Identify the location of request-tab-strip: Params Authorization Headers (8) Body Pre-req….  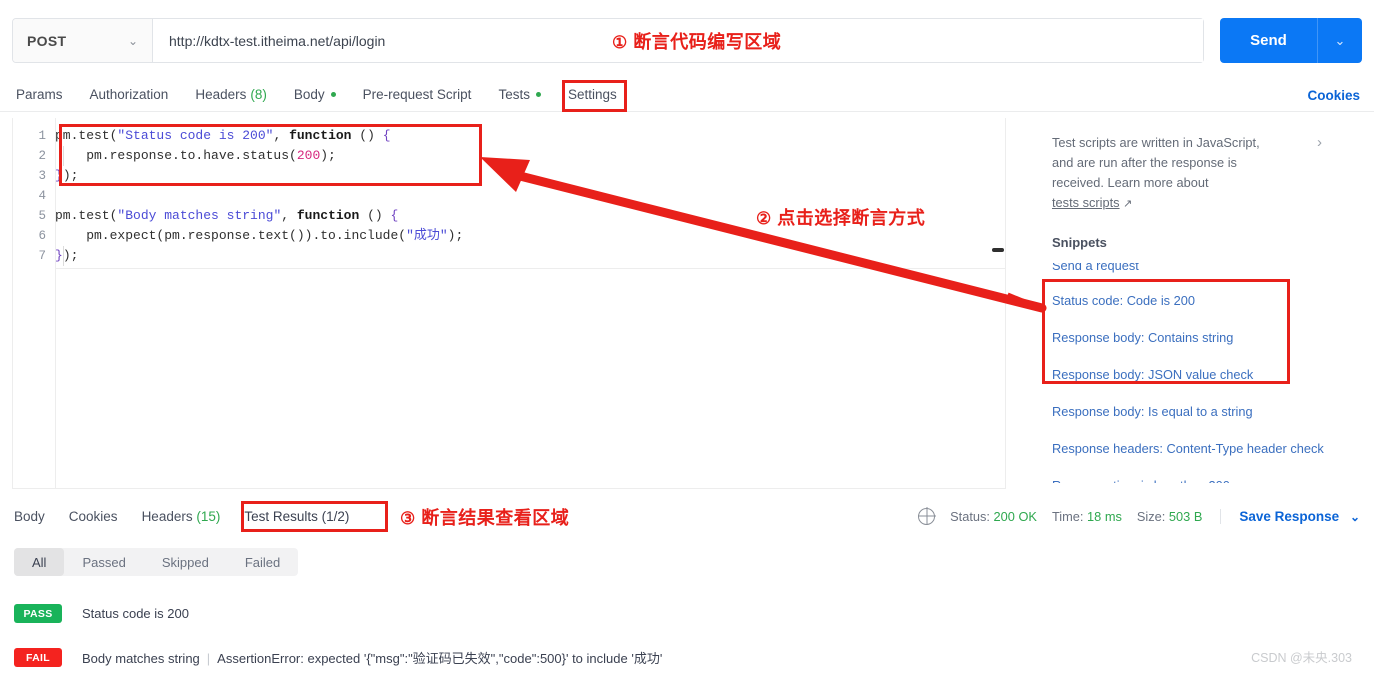
(687, 95).